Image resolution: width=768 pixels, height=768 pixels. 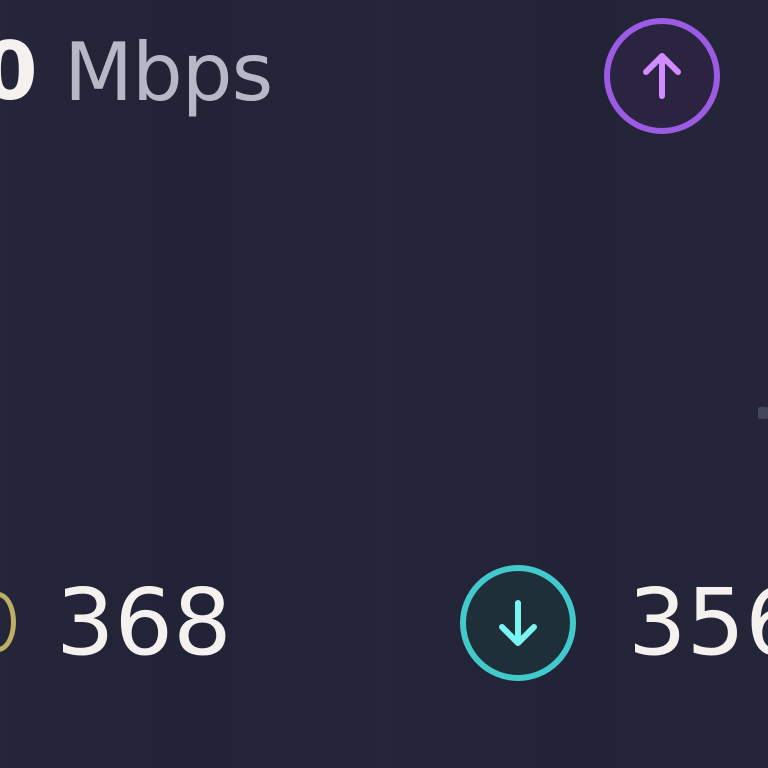 I want to click on metric-value-left: 368, so click(x=144, y=622).